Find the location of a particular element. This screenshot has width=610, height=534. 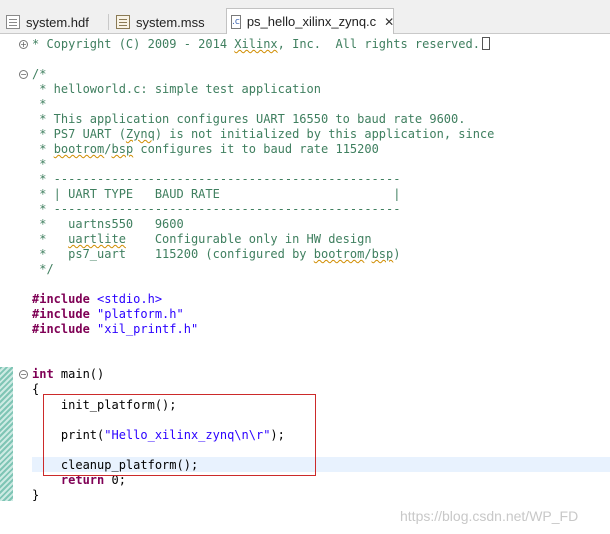

c-file-icon: .c is located at coordinates (236, 21).